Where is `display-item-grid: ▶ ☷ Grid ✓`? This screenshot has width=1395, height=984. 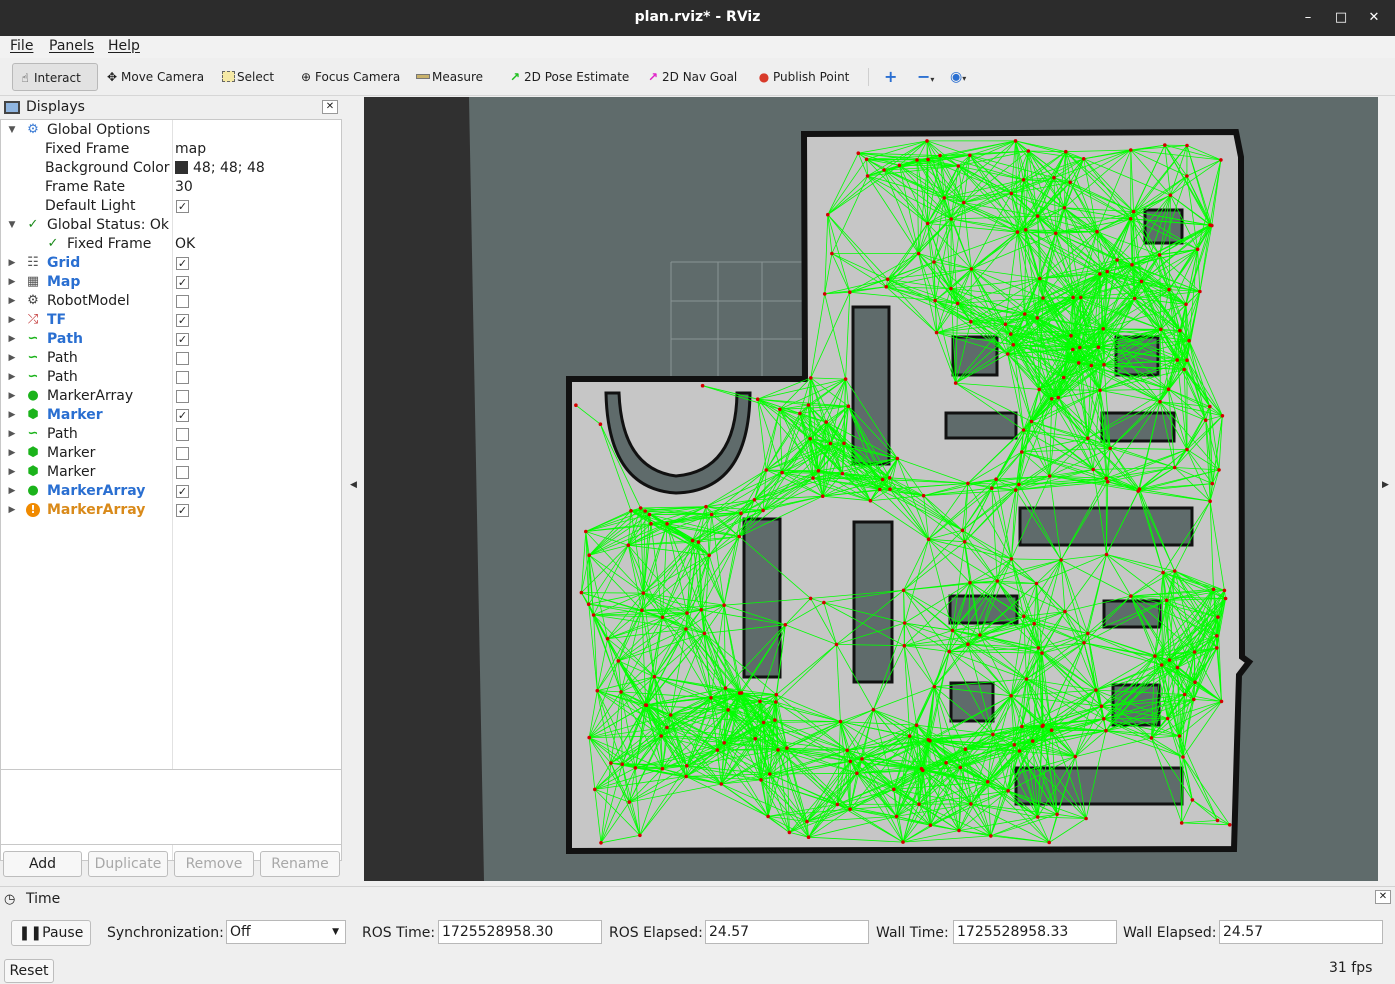
display-item-grid: ▶ ☷ Grid ✓ is located at coordinates (171, 263).